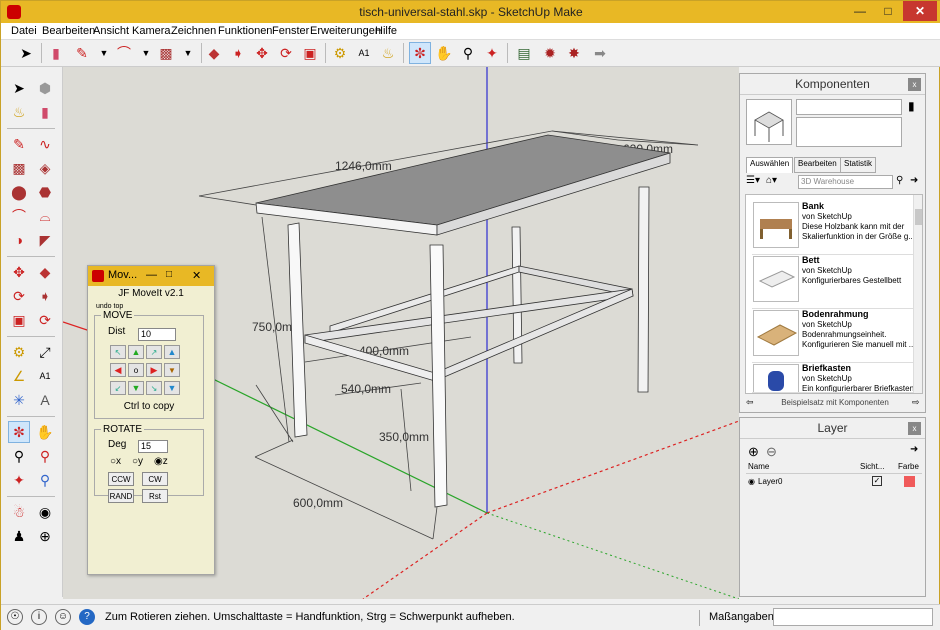 Image resolution: width=940 pixels, height=630 pixels. I want to click on menu-bearbeiten: Bearbeiten, so click(68, 31).